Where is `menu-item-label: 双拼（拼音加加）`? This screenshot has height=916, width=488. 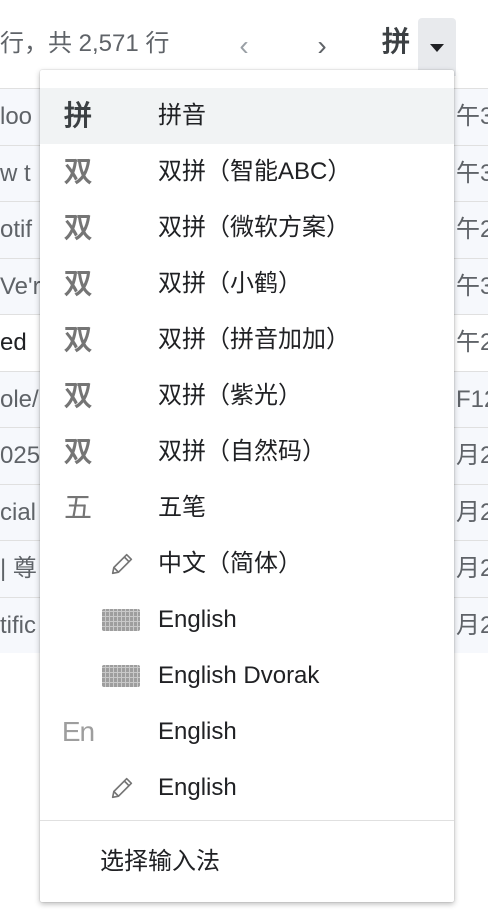
menu-item-label: 双拼（拼音加加） is located at coordinates (254, 339).